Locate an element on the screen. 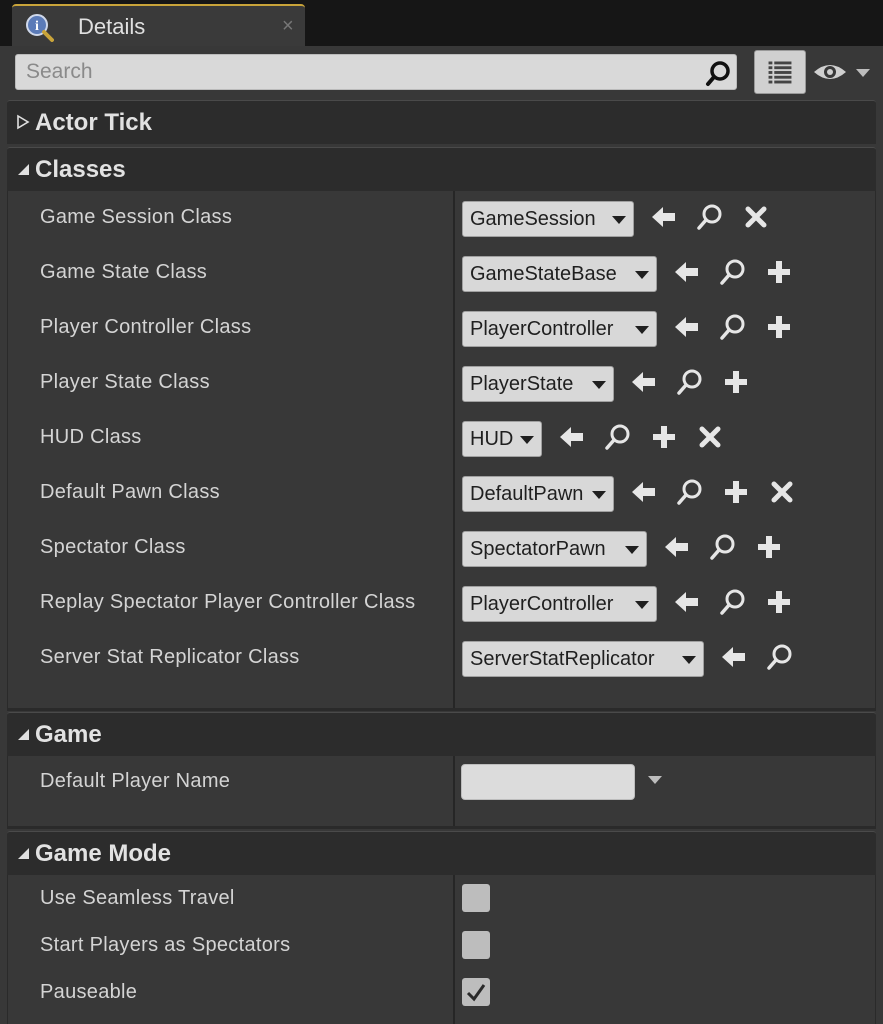 The height and width of the screenshot is (1024, 883). property-label: Use Seamless Travel is located at coordinates (137, 898).